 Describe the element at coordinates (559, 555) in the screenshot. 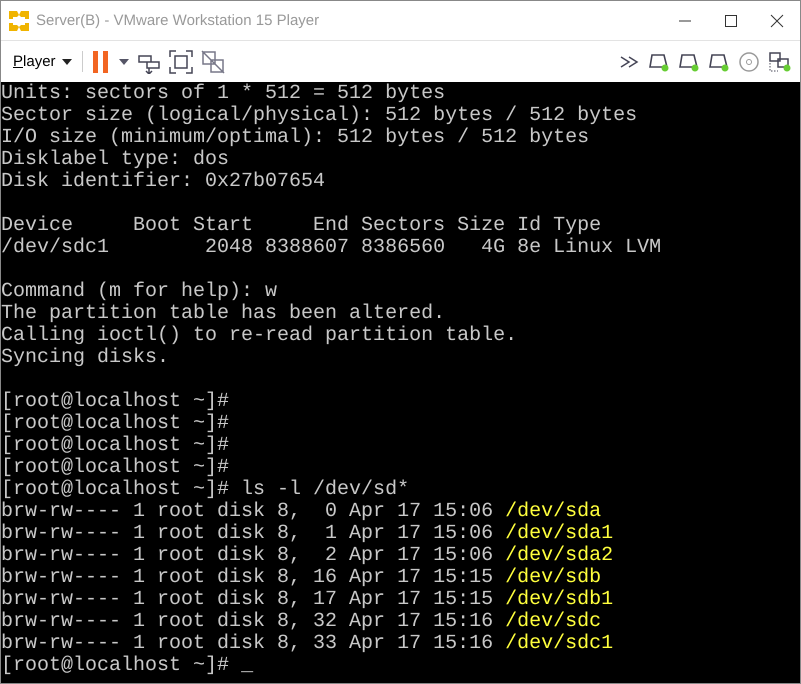

I see `file-name: /dev/sda2` at that location.